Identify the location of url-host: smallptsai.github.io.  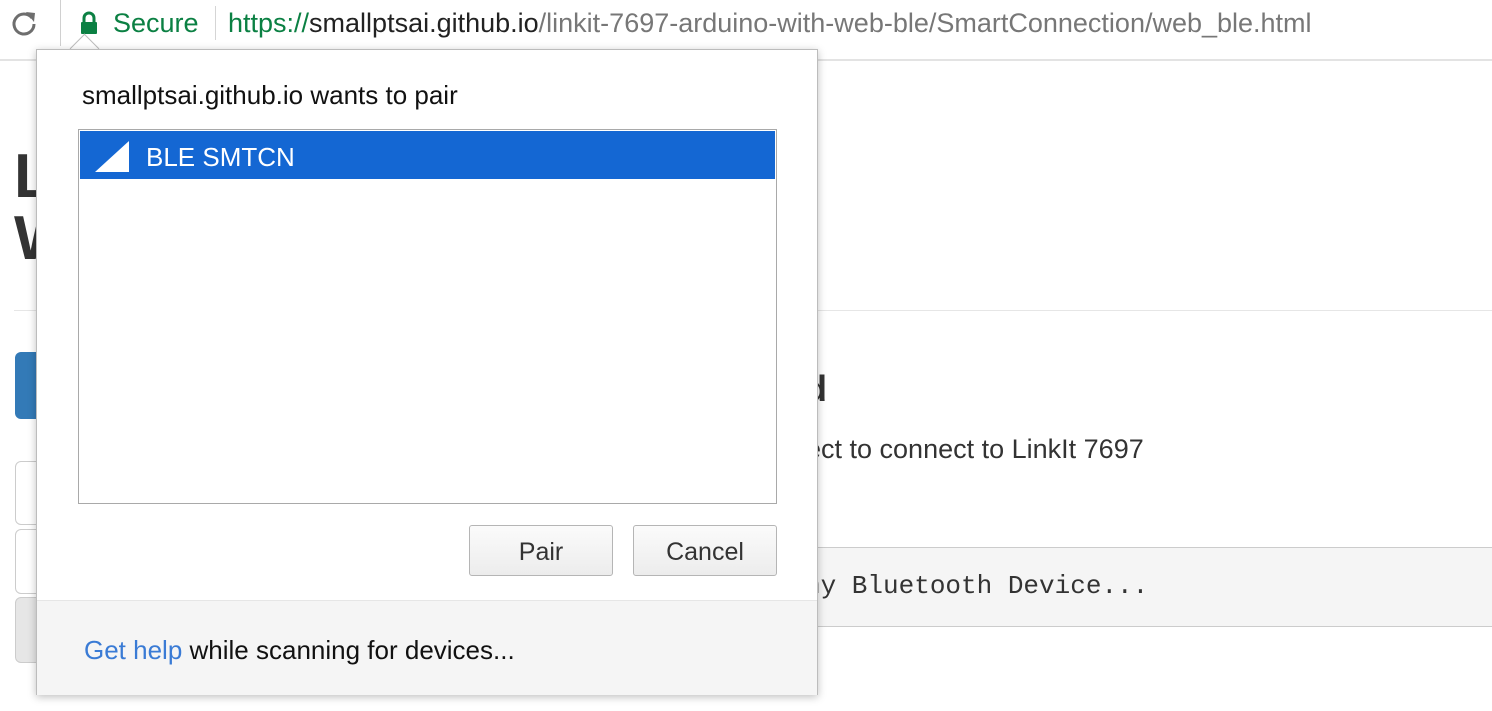
(424, 23).